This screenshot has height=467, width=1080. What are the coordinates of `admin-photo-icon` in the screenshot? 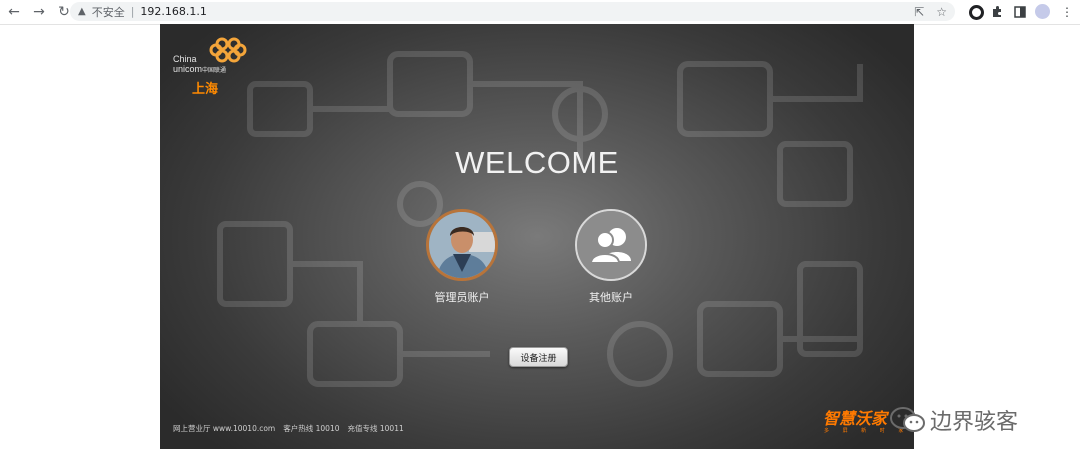 It's located at (462, 245).